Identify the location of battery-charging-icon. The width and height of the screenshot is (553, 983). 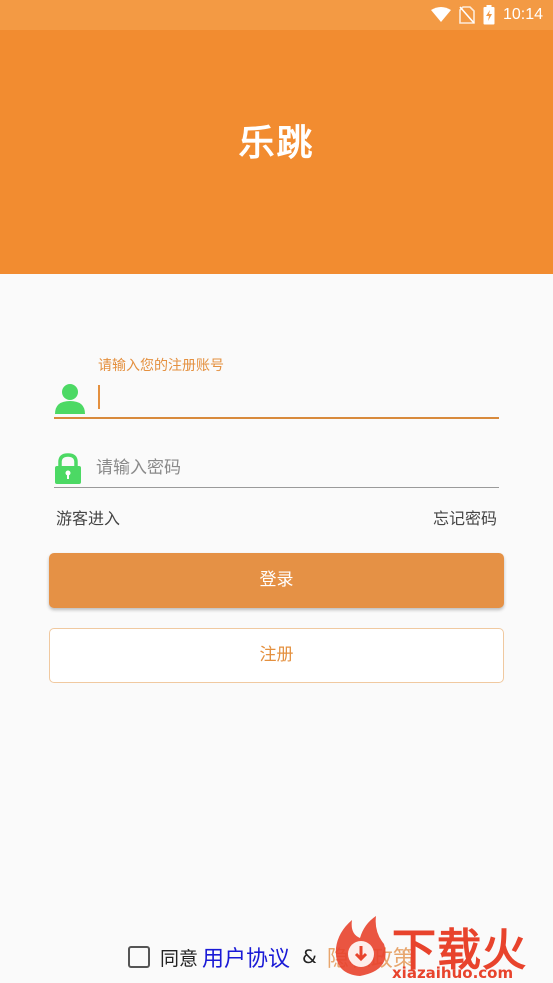
(489, 15).